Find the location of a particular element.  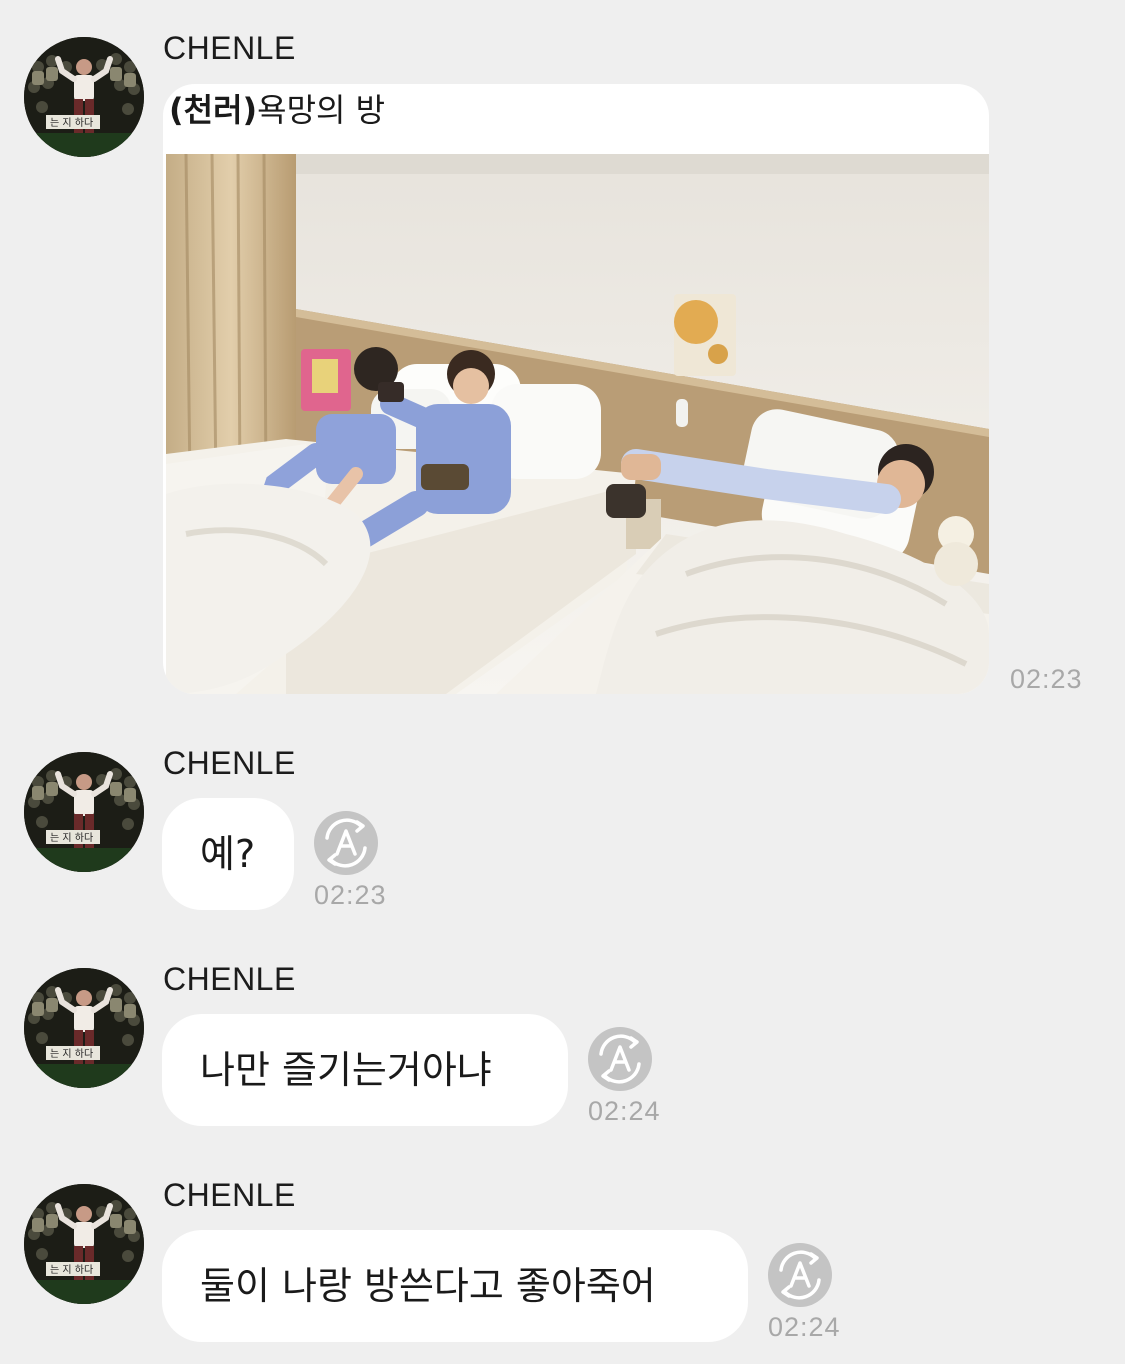

chat-message: CHENLE 둘이 나랑 방쓴다고 좋아죽어 02:24 is located at coordinates (562, 1262).